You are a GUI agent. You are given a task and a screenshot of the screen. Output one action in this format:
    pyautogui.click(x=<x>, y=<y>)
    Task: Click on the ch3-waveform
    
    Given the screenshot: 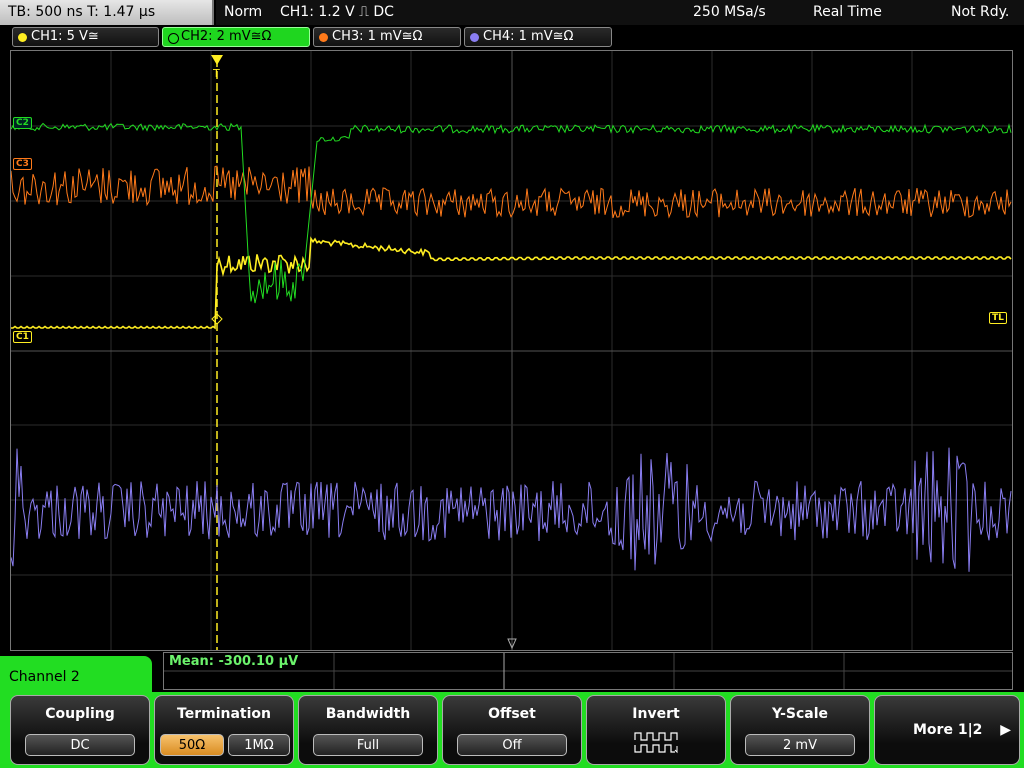 What is the action you would take?
    pyautogui.click(x=511, y=192)
    